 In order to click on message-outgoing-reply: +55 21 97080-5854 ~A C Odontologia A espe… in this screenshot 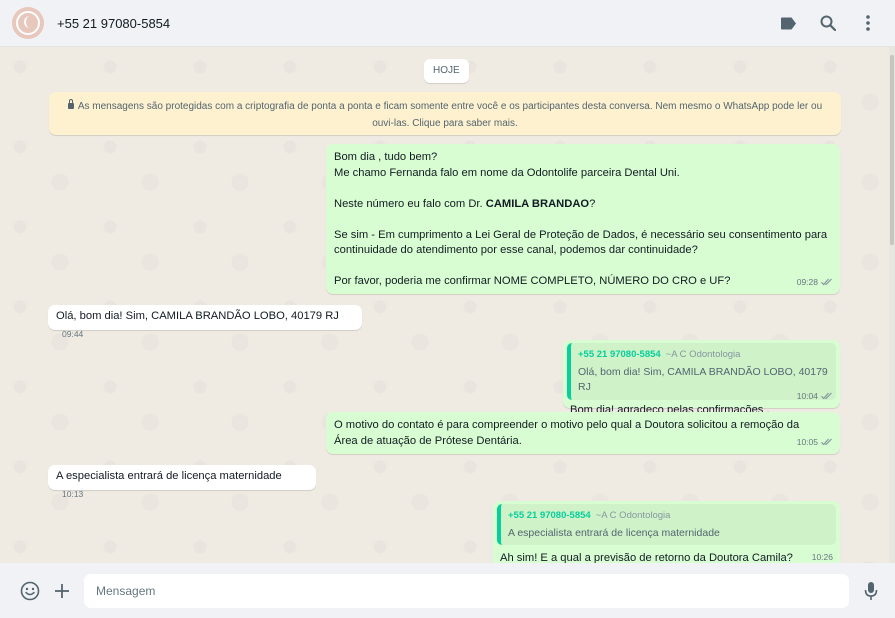, I will do `click(666, 532)`.